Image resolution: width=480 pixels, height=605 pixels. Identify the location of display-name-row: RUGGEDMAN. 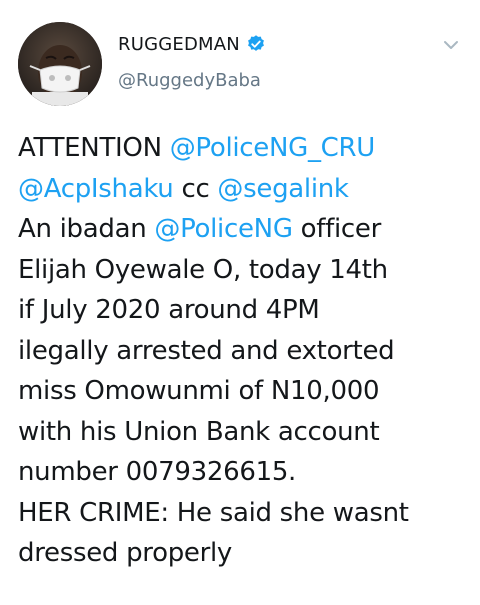
(192, 44).